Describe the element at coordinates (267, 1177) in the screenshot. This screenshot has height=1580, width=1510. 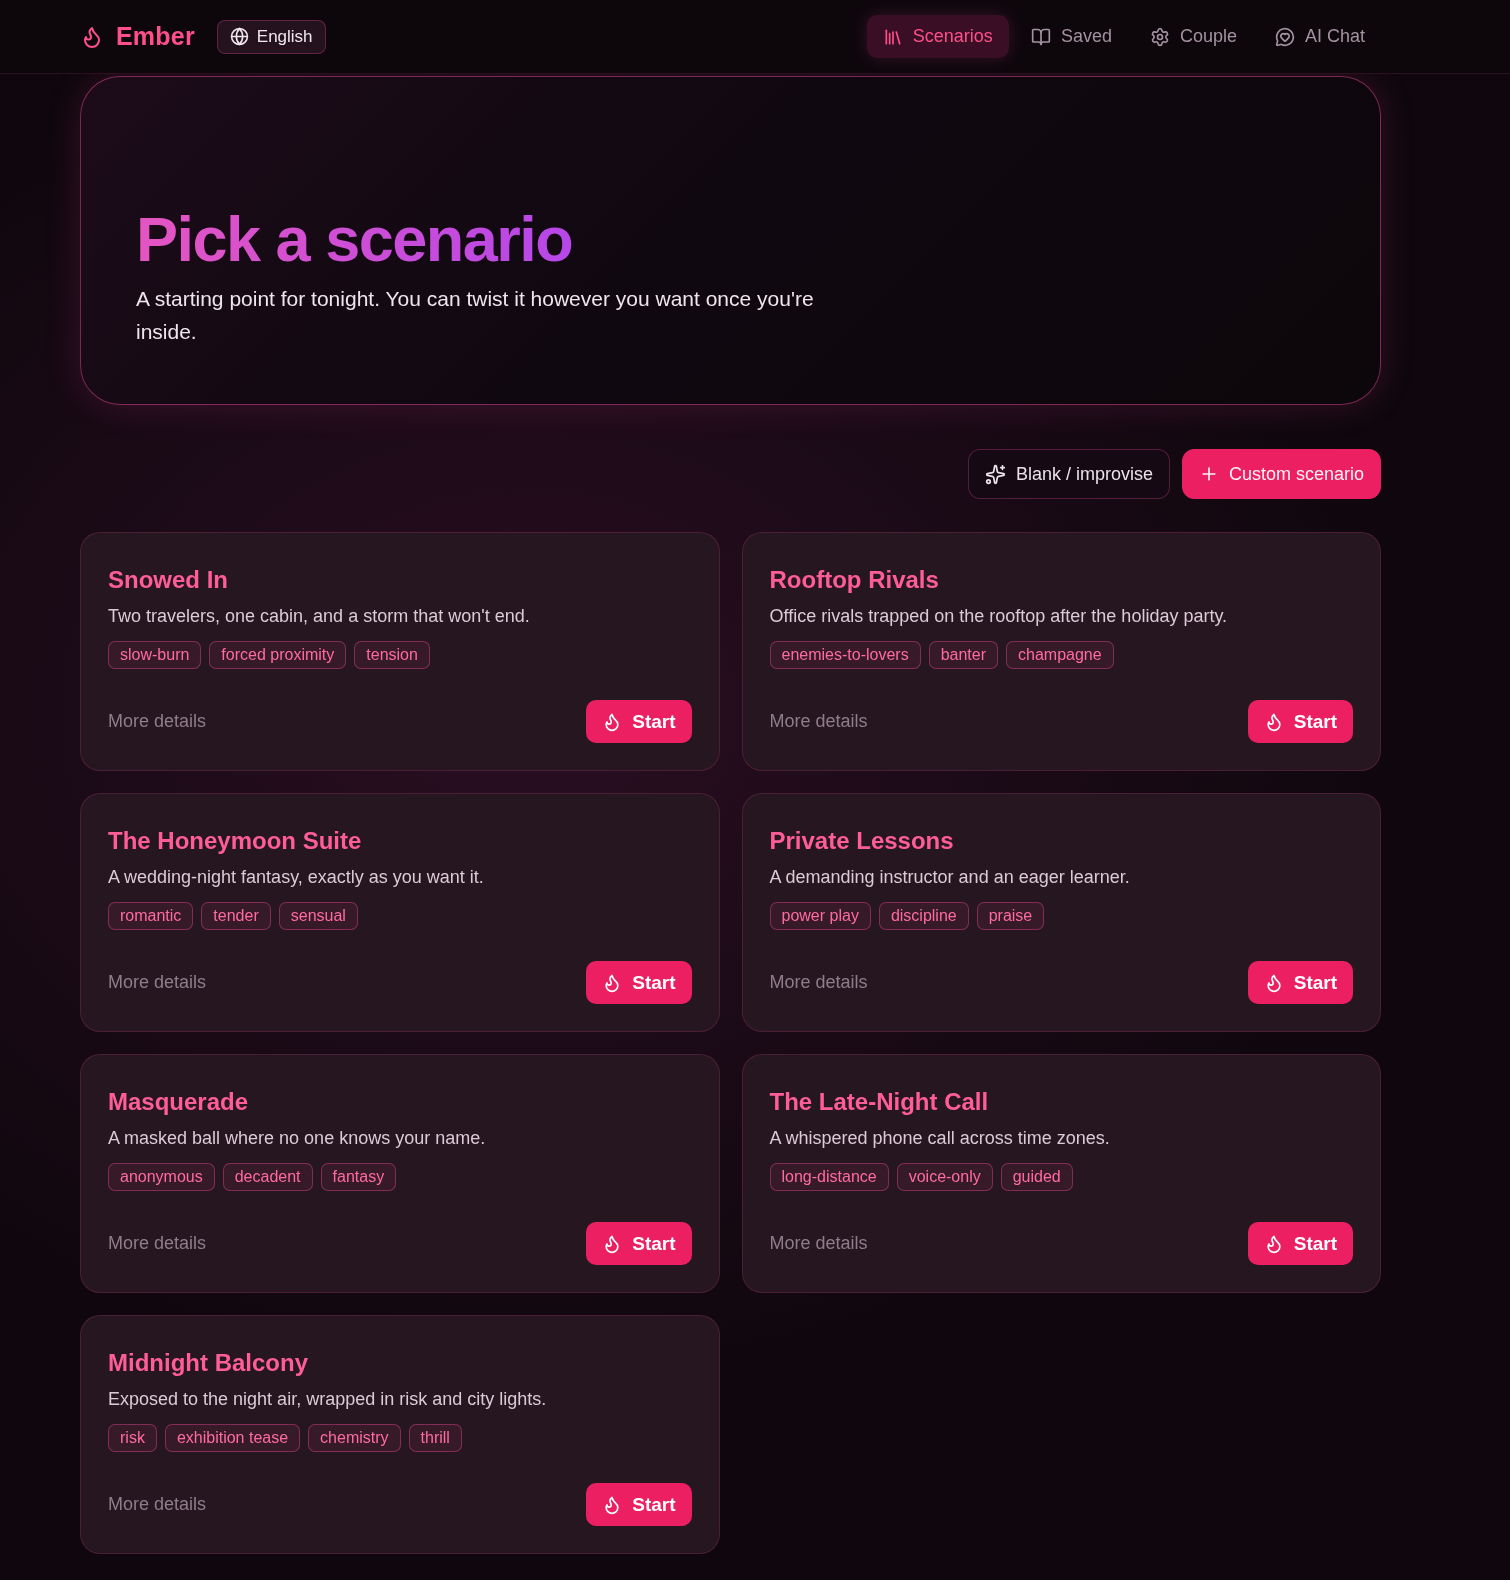
I see `tag: decadent` at that location.